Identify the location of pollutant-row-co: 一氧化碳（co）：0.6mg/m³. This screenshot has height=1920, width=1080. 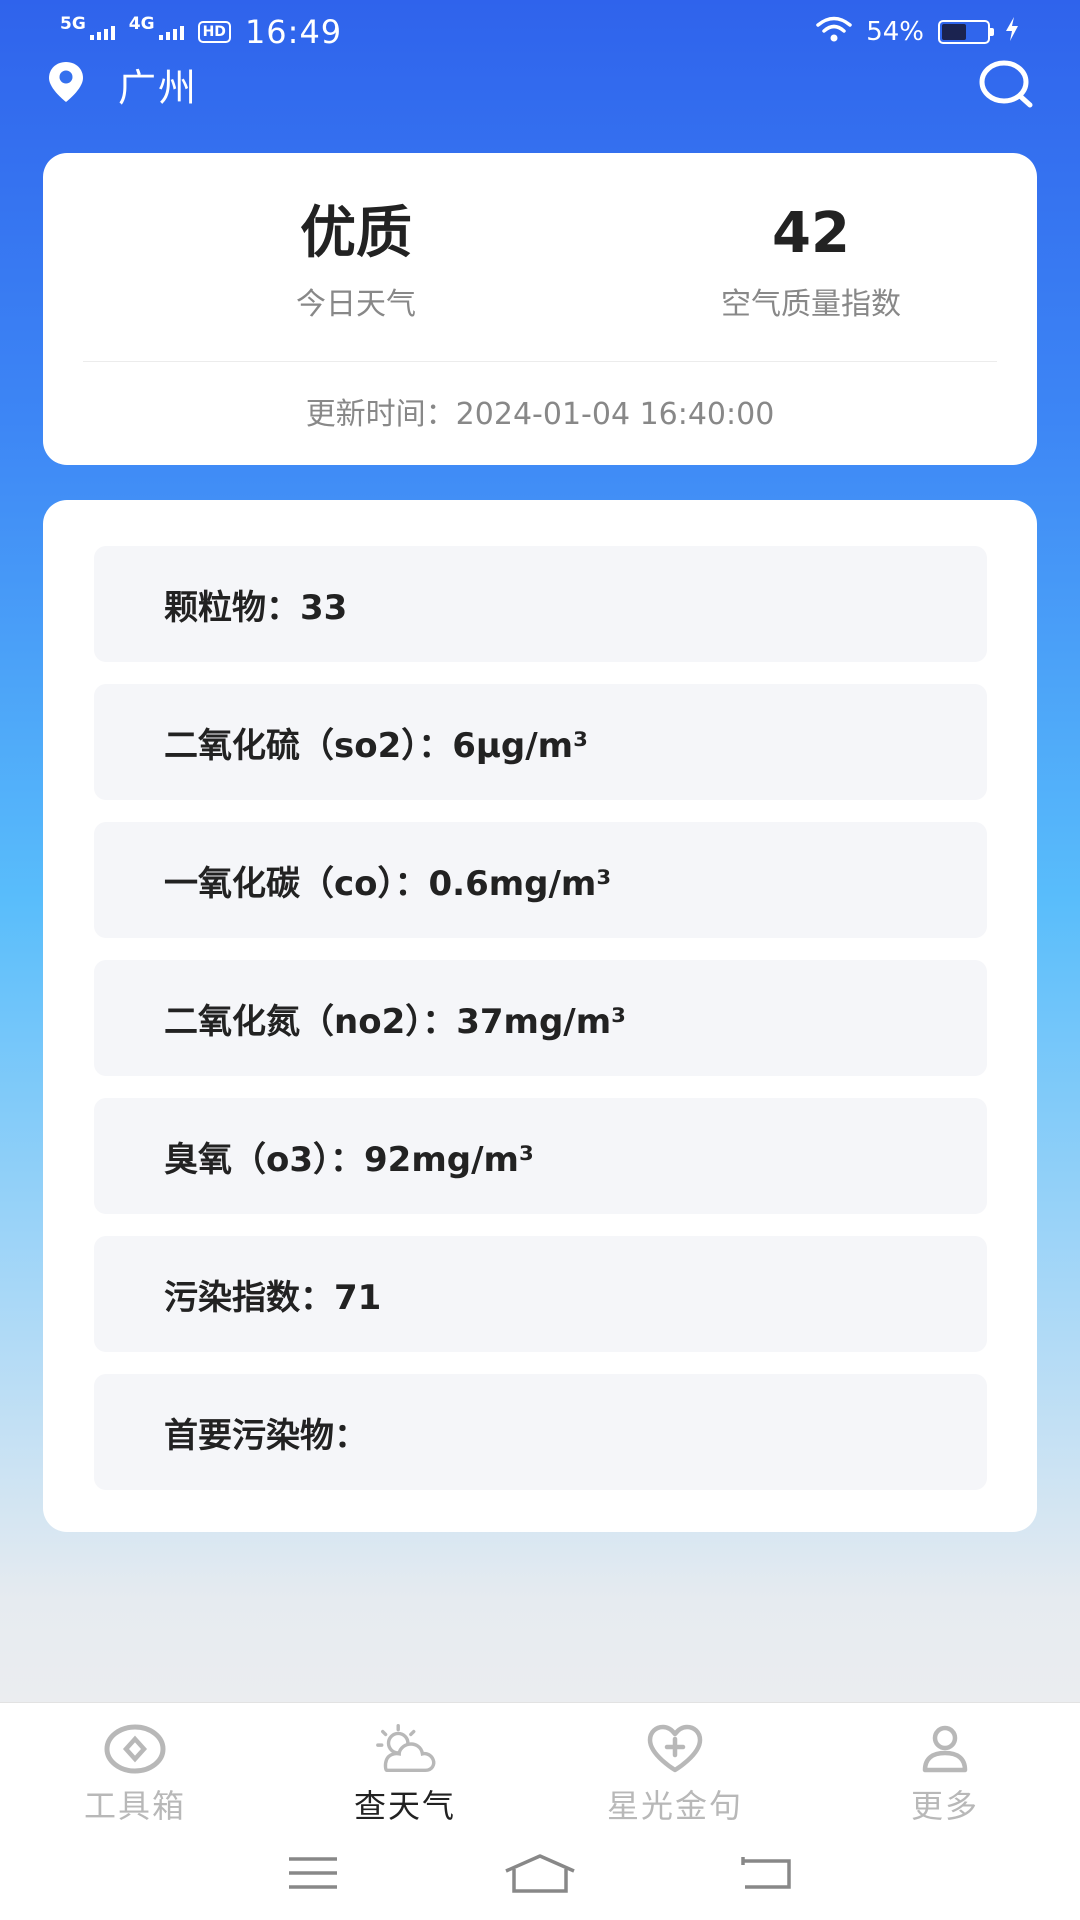
(540, 880).